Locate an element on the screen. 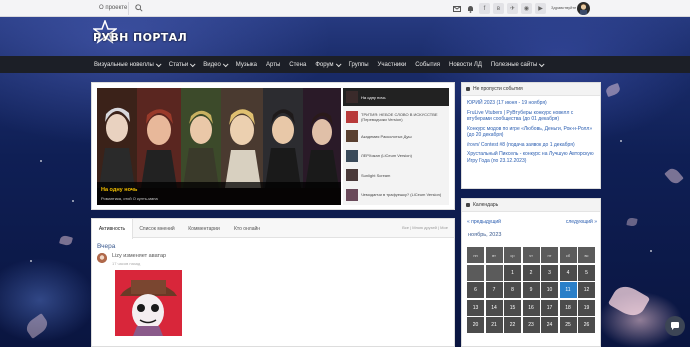 The width and height of the screenshot is (690, 347). discord-icon: ◉ is located at coordinates (526, 8).